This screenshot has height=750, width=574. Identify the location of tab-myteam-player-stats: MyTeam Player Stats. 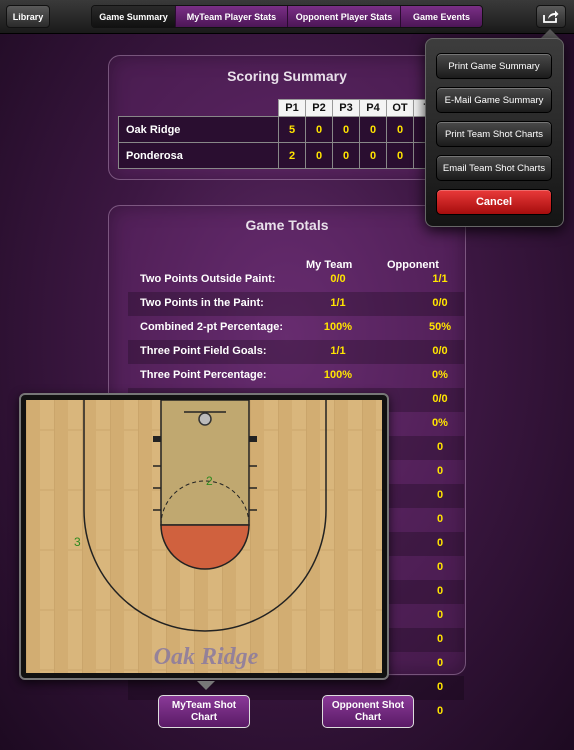
(231, 16).